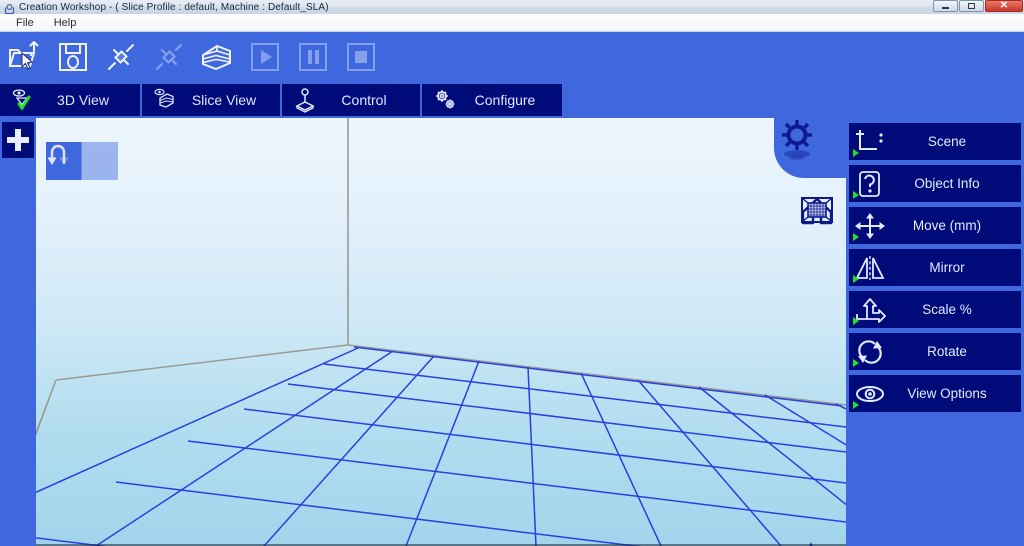  Describe the element at coordinates (18, 140) in the screenshot. I see `add-object-button` at that location.